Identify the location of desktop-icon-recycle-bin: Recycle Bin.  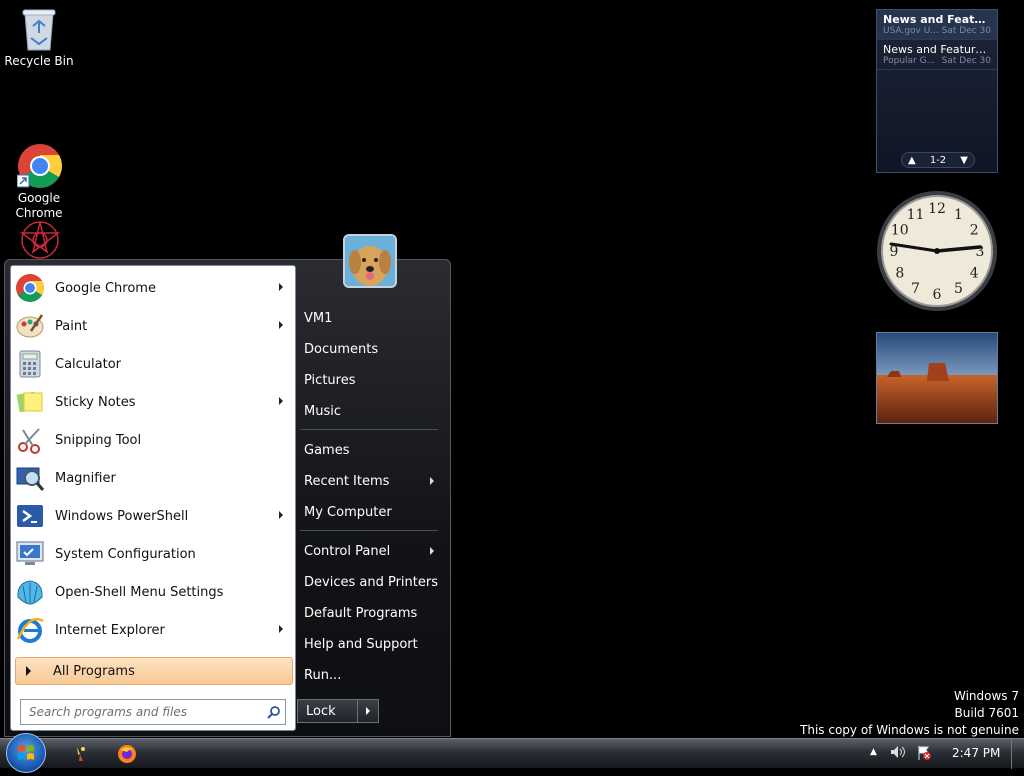
(39, 37).